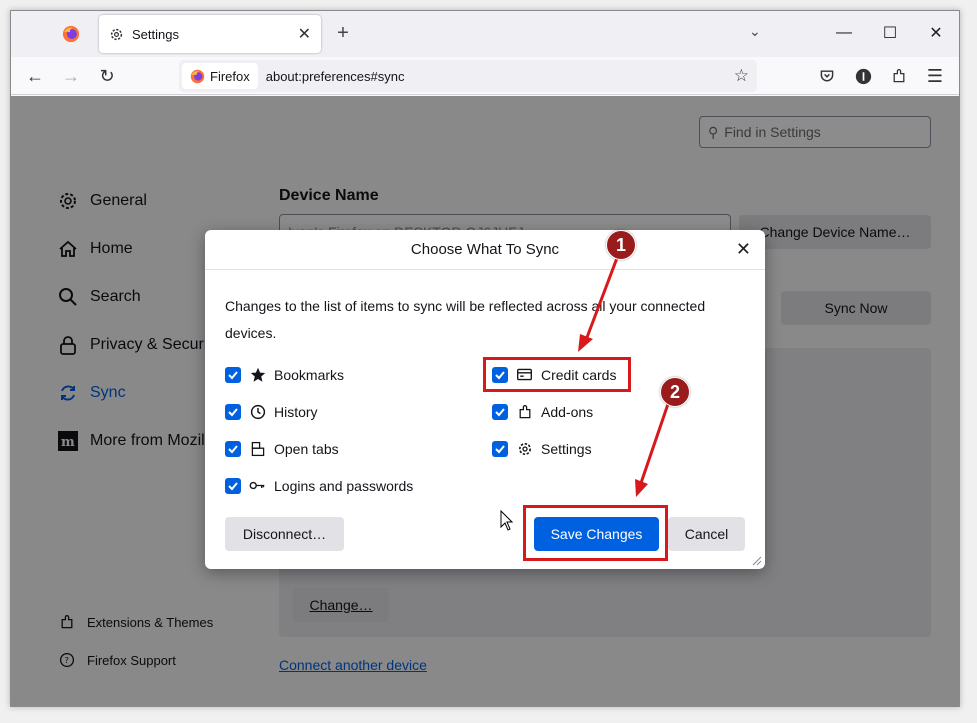  What do you see at coordinates (595, 533) in the screenshot?
I see `highlight-save-changes` at bounding box center [595, 533].